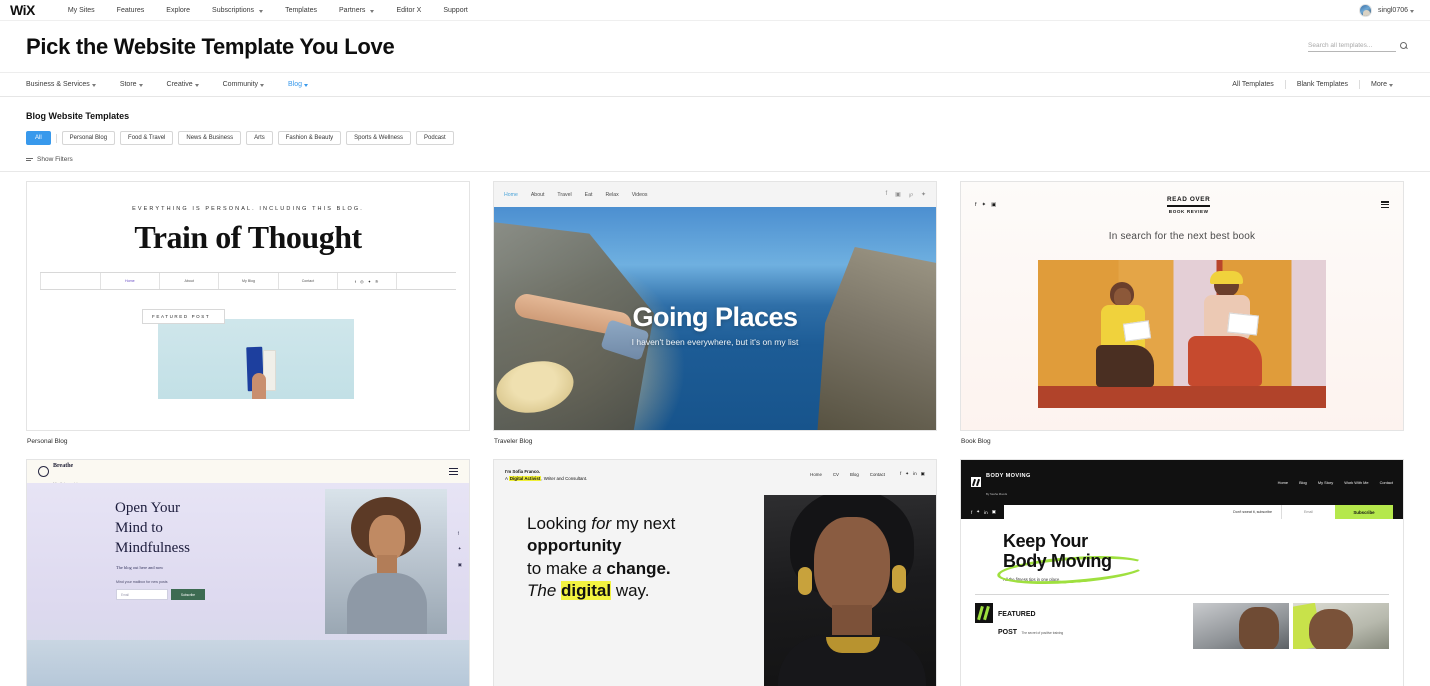 The width and height of the screenshot is (1430, 686). Describe the element at coordinates (976, 441) in the screenshot. I see `template-card-label: Book Blog` at that location.